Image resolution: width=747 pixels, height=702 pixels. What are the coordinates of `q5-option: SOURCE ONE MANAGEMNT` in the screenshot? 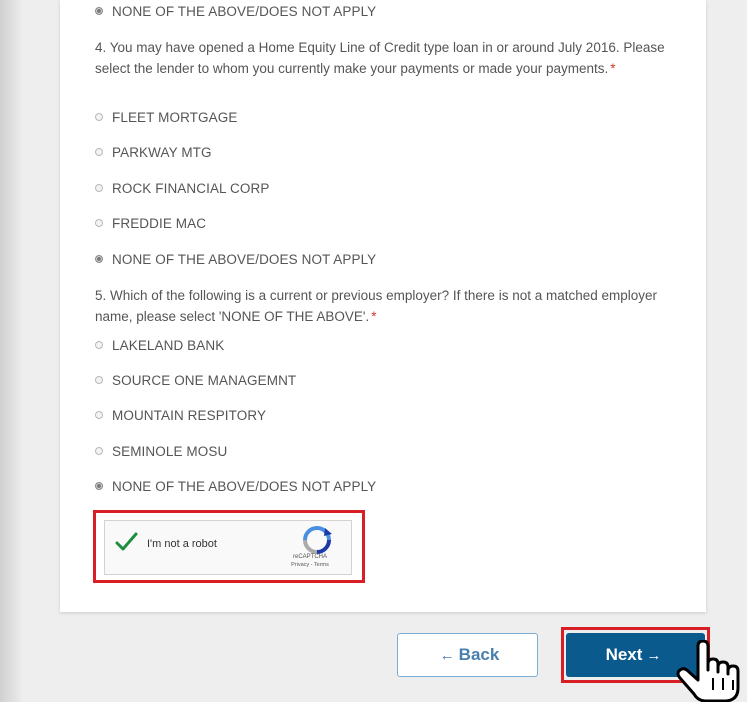 It's located at (195, 380).